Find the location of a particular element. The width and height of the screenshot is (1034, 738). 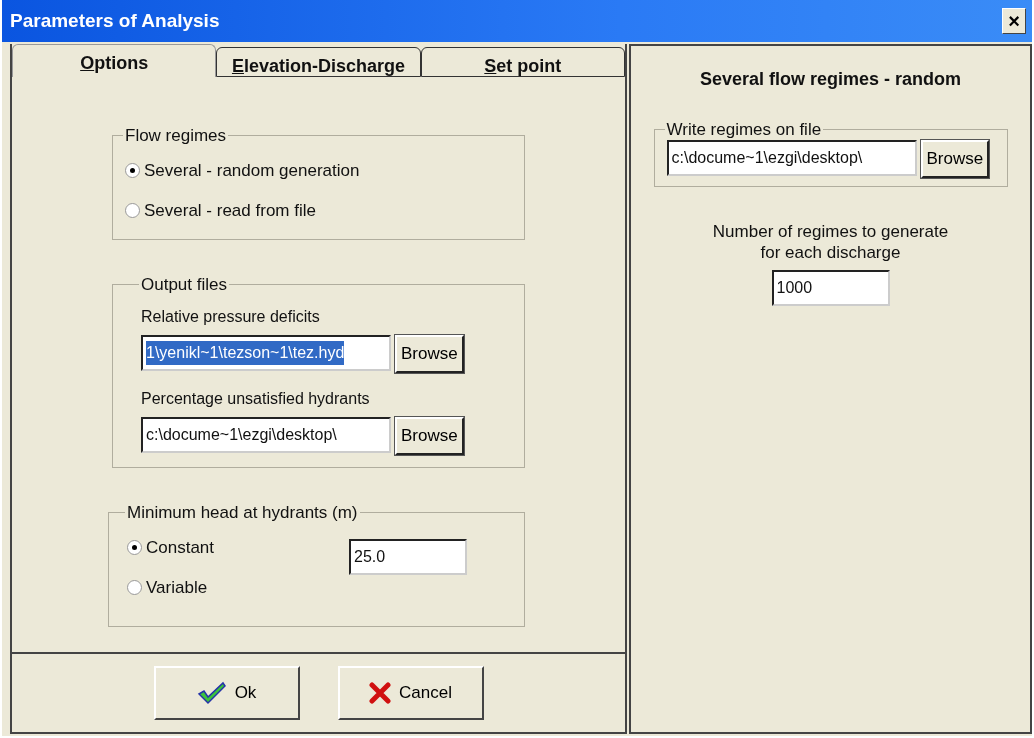

radio-label: Variable is located at coordinates (177, 587).